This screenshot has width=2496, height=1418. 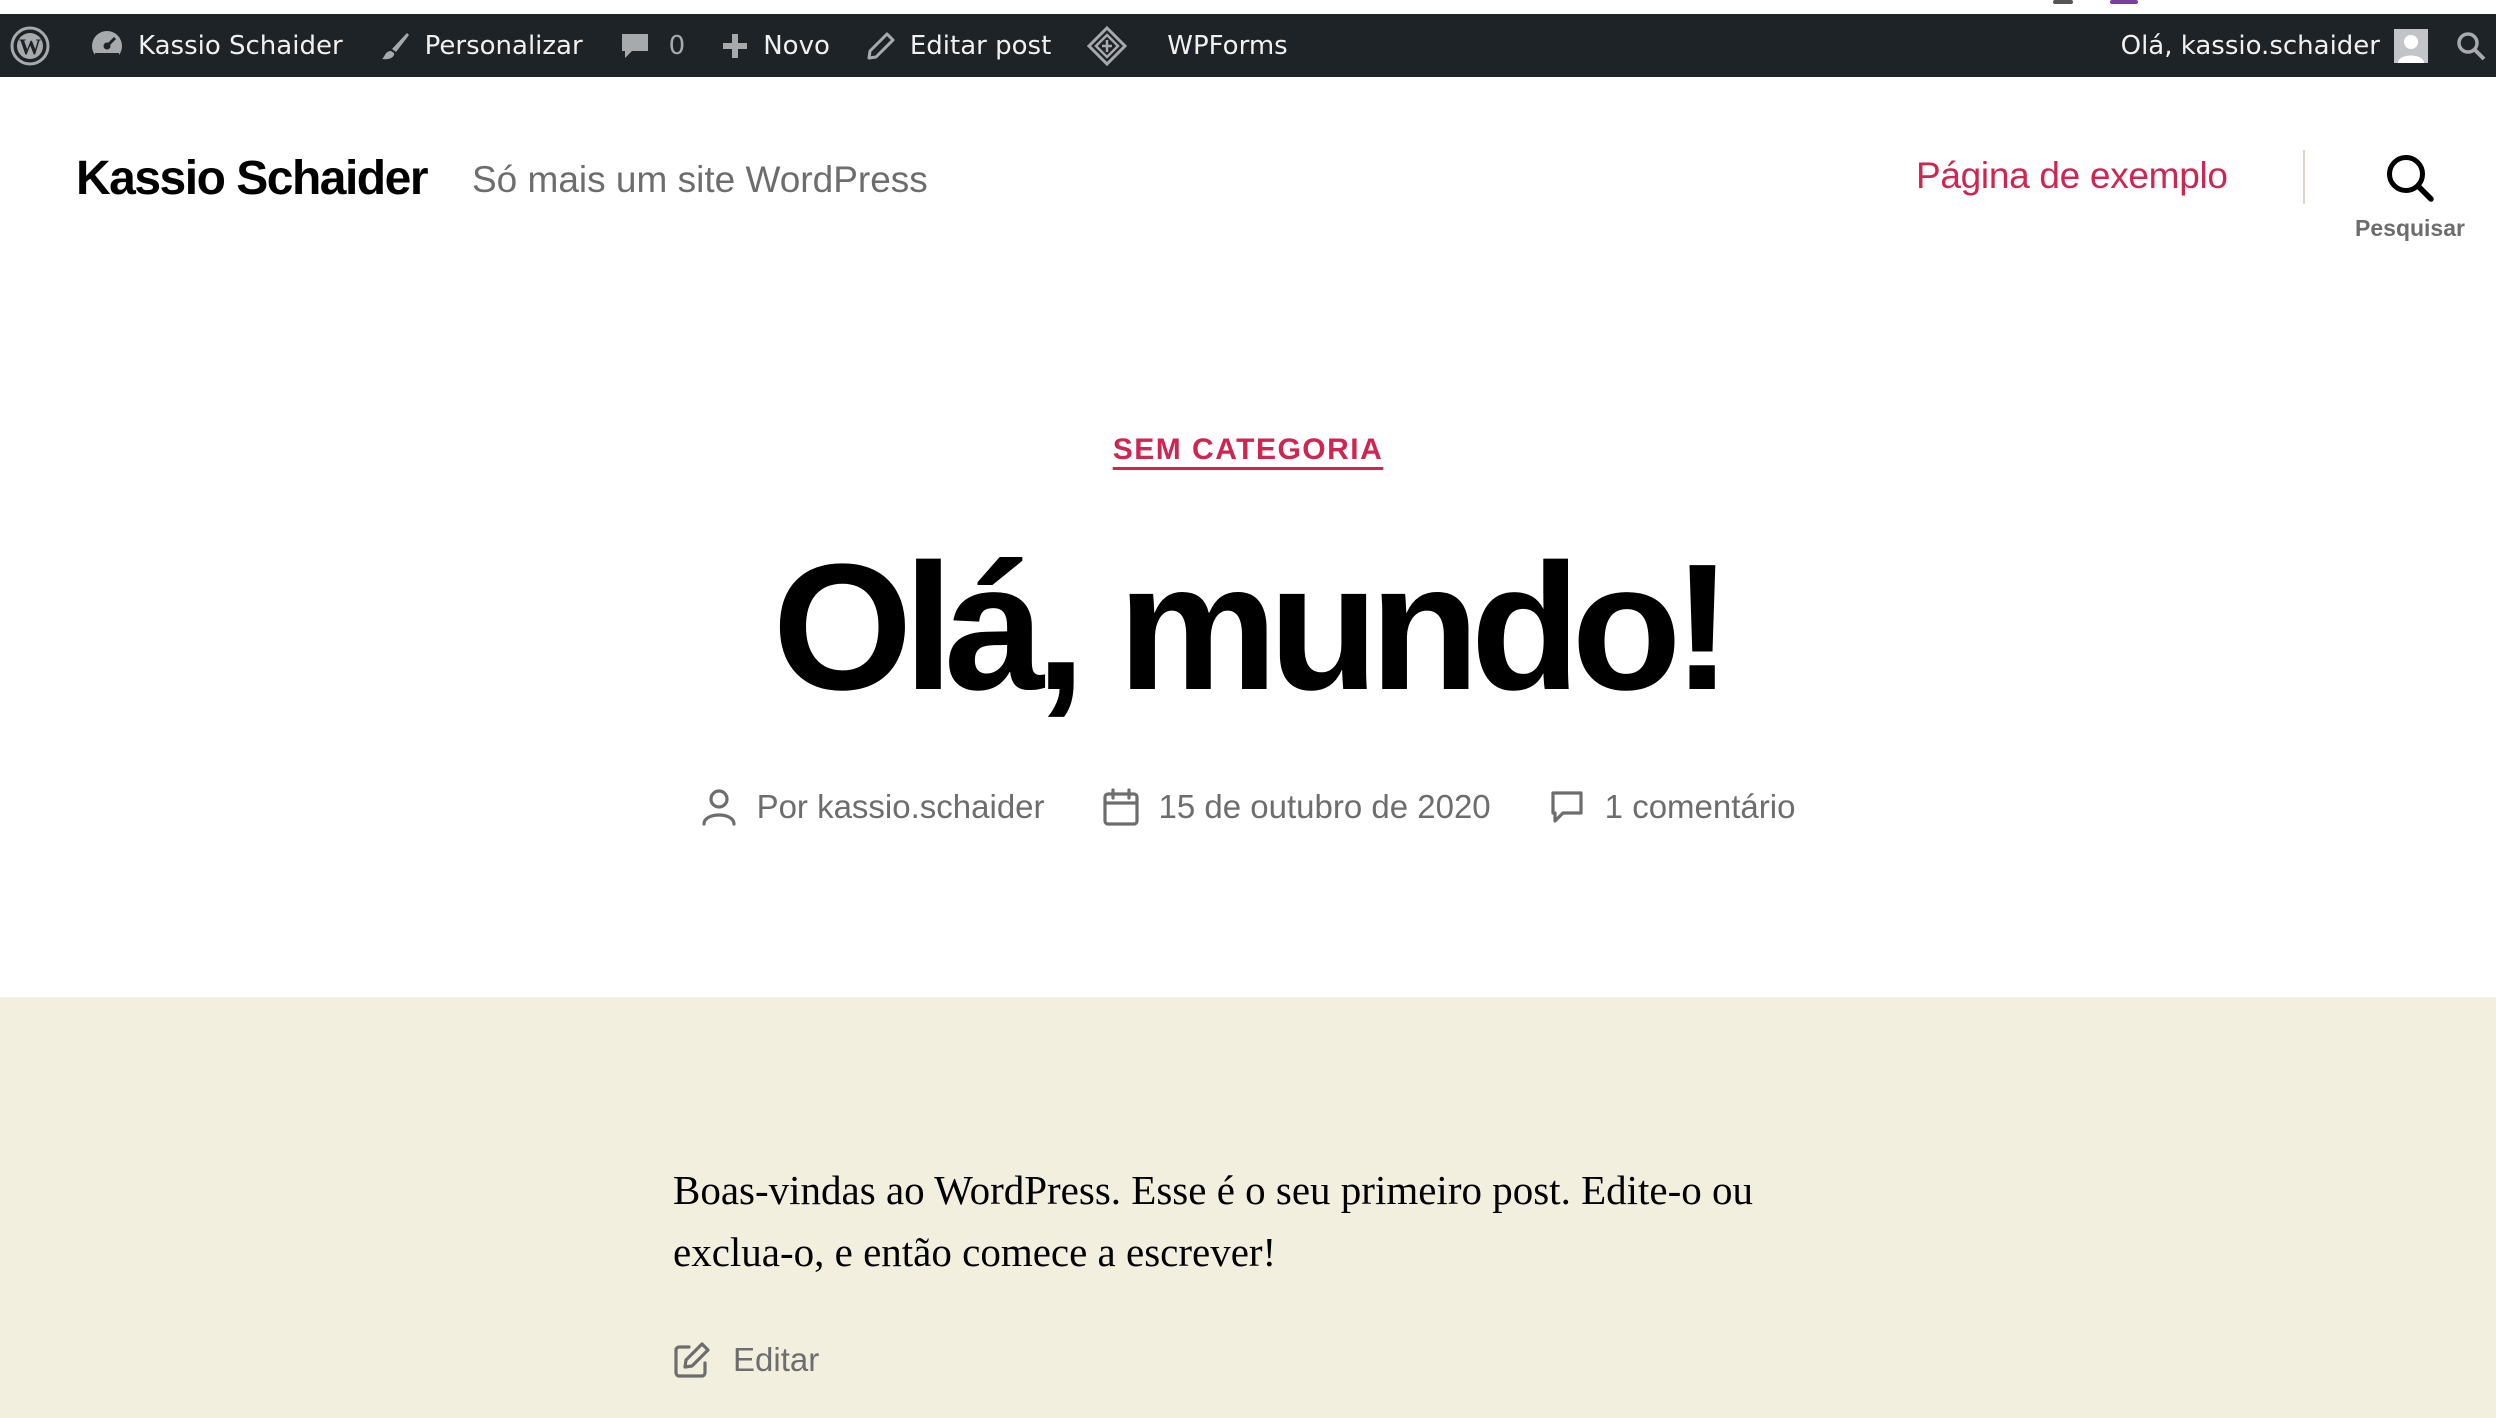 I want to click on search-toggle-button: Pesquisar, so click(x=2410, y=201).